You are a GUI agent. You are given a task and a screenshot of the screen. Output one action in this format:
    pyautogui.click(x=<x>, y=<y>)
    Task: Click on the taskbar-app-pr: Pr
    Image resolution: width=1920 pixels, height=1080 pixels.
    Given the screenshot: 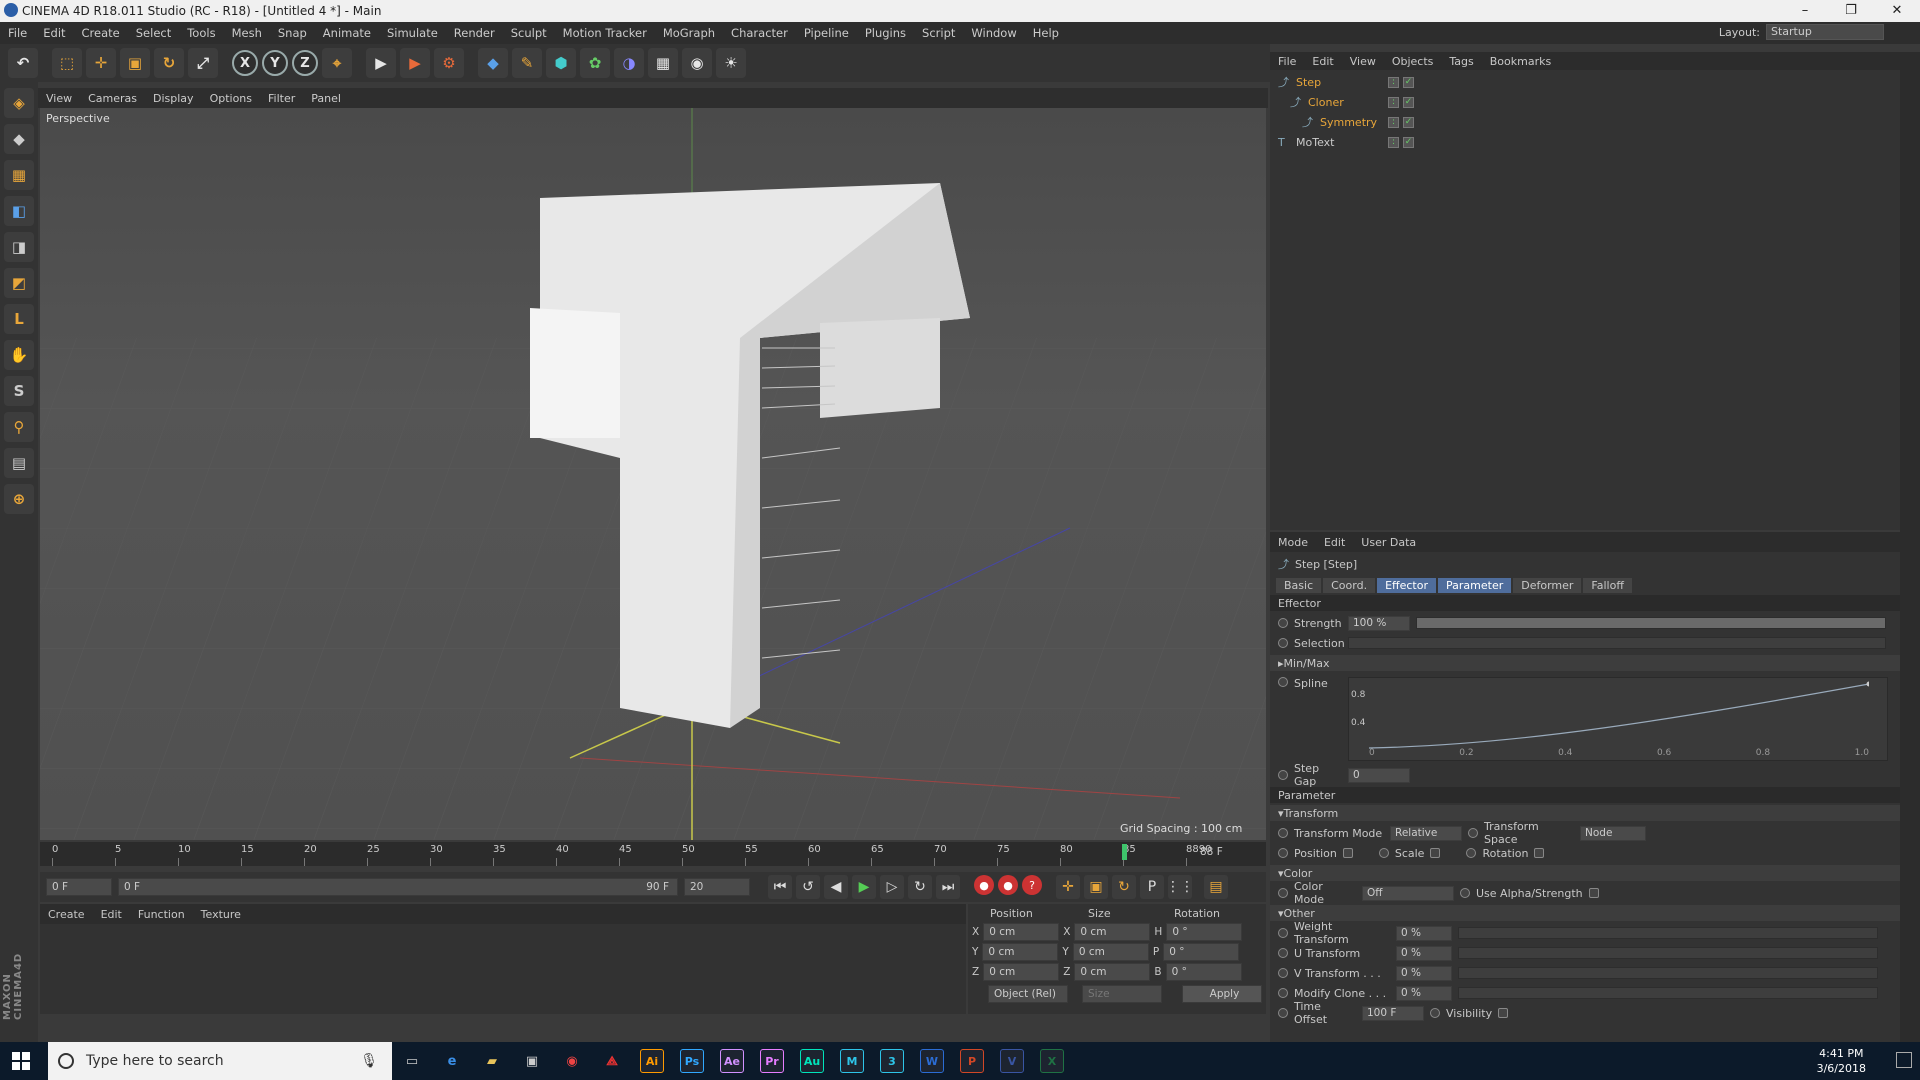 What is the action you would take?
    pyautogui.click(x=772, y=1061)
    